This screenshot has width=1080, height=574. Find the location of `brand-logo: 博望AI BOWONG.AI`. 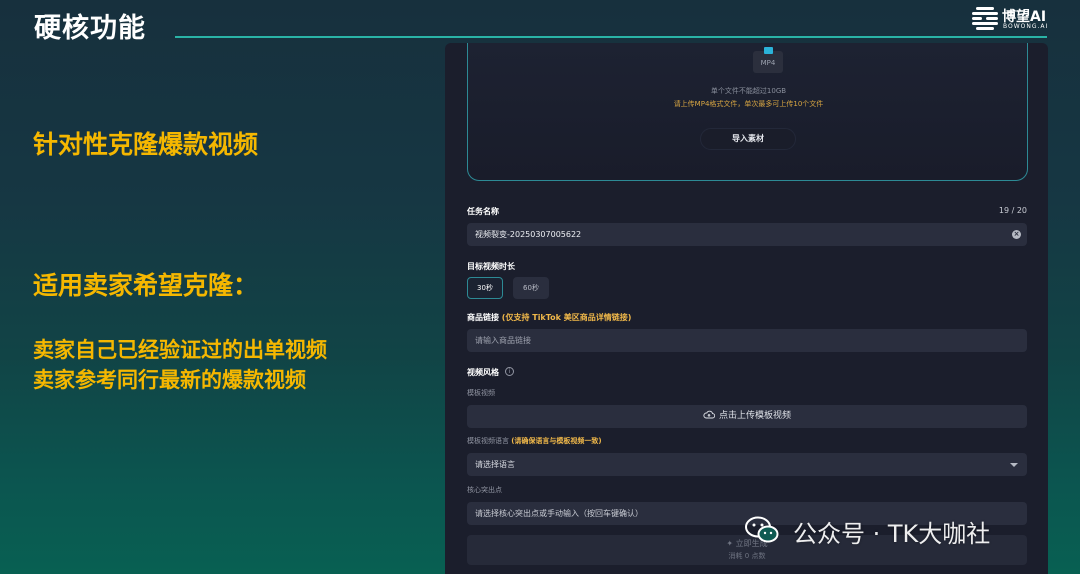

brand-logo: 博望AI BOWONG.AI is located at coordinates (1010, 19).